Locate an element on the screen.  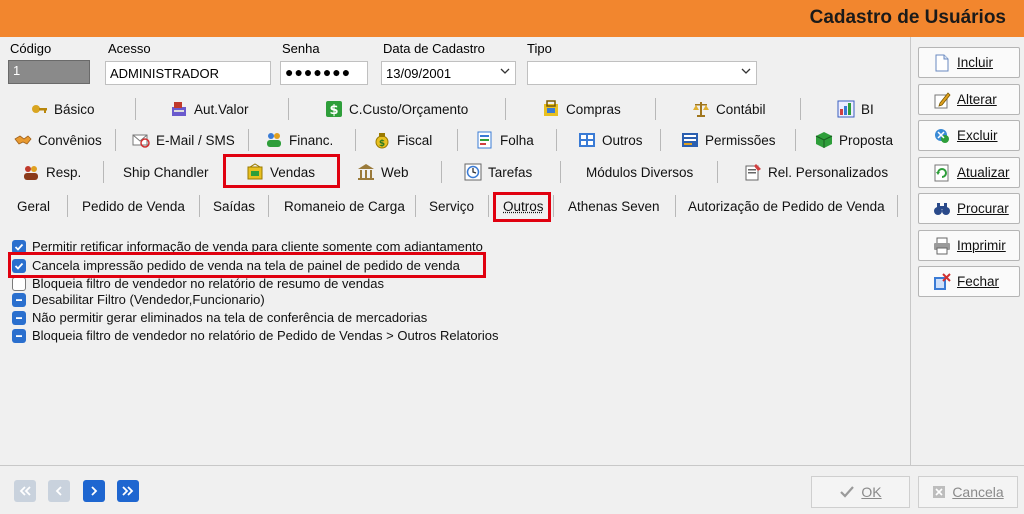
fechar-button: Fechar is located at coordinates (969, 281).